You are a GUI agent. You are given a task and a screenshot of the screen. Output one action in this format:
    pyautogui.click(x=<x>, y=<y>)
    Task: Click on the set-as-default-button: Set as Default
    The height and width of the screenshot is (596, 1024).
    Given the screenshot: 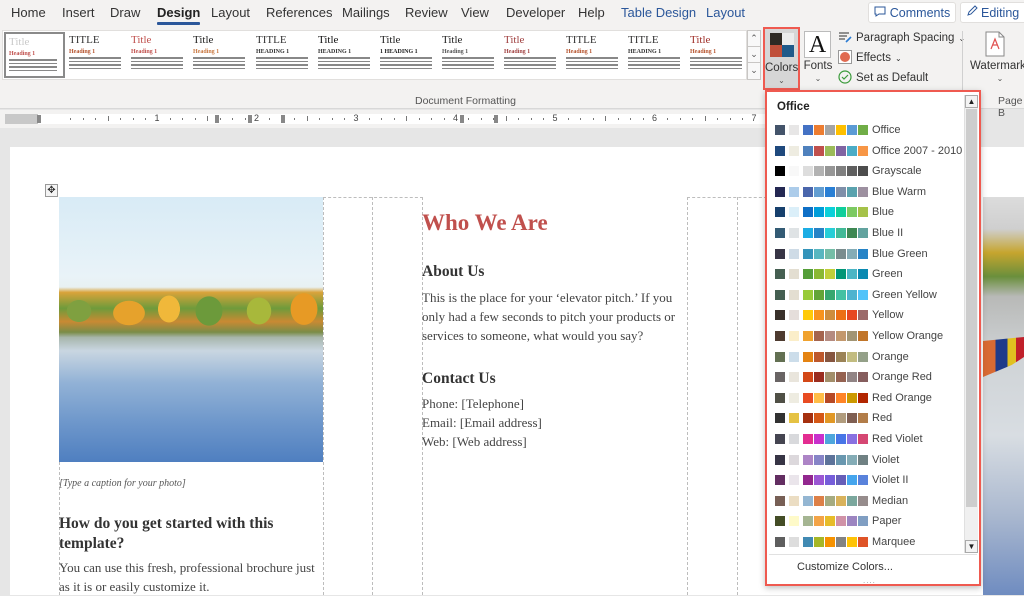 What is the action you would take?
    pyautogui.click(x=883, y=78)
    